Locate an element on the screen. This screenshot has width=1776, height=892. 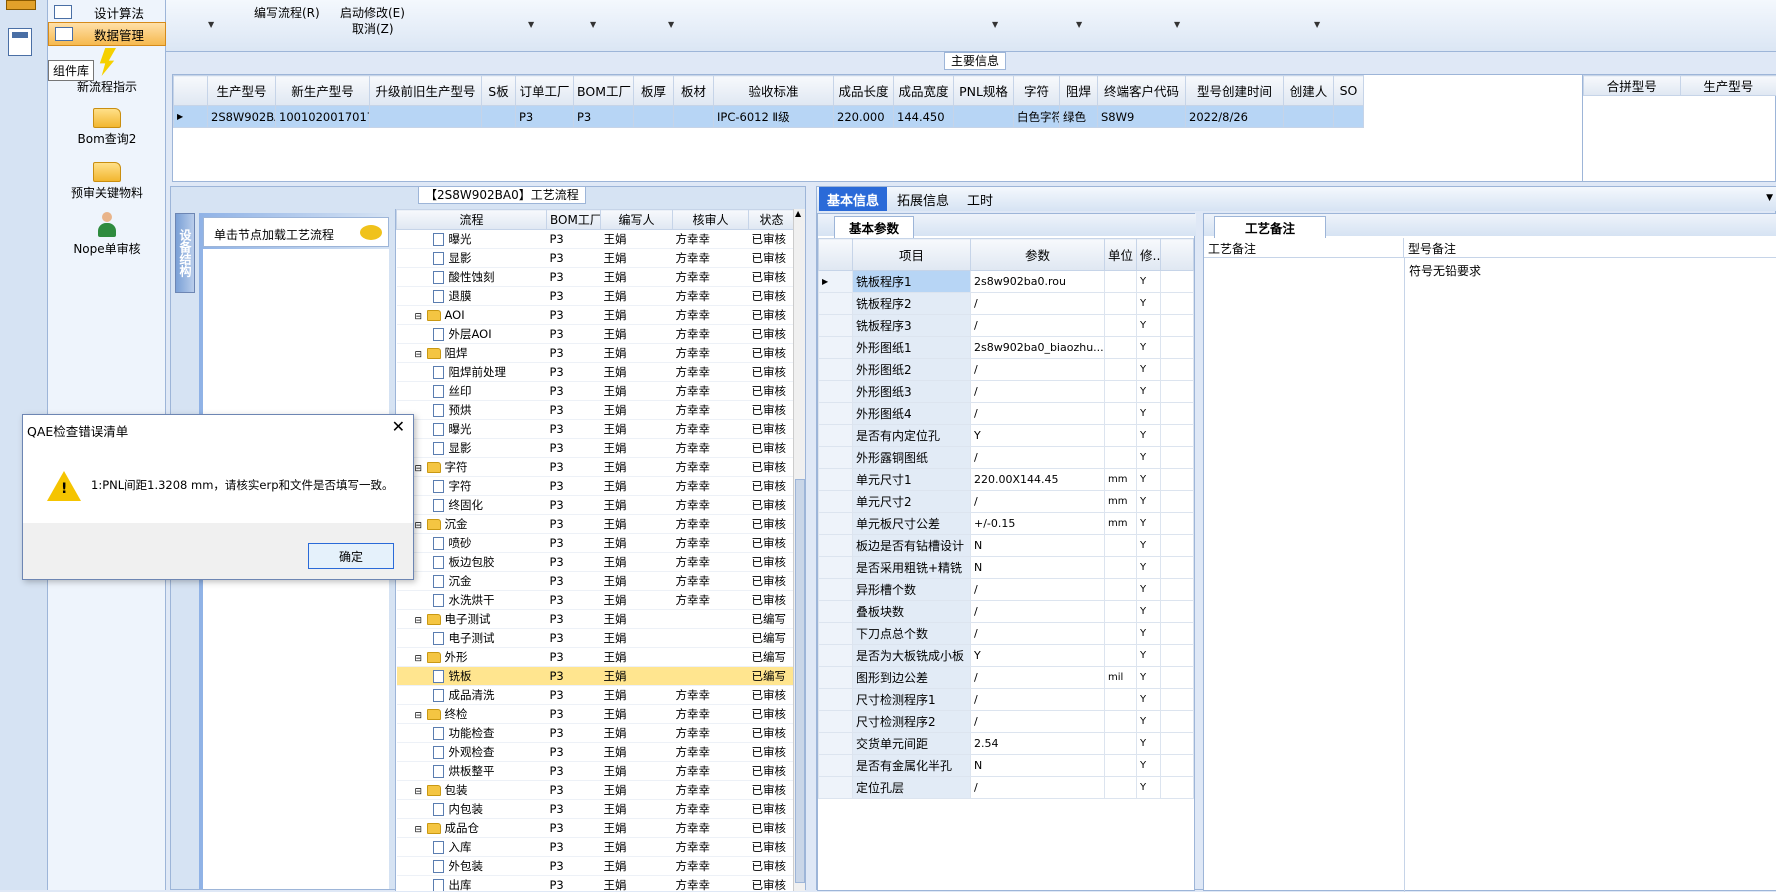
param-row: 外形图纸4/ Y is located at coordinates (1006, 413).